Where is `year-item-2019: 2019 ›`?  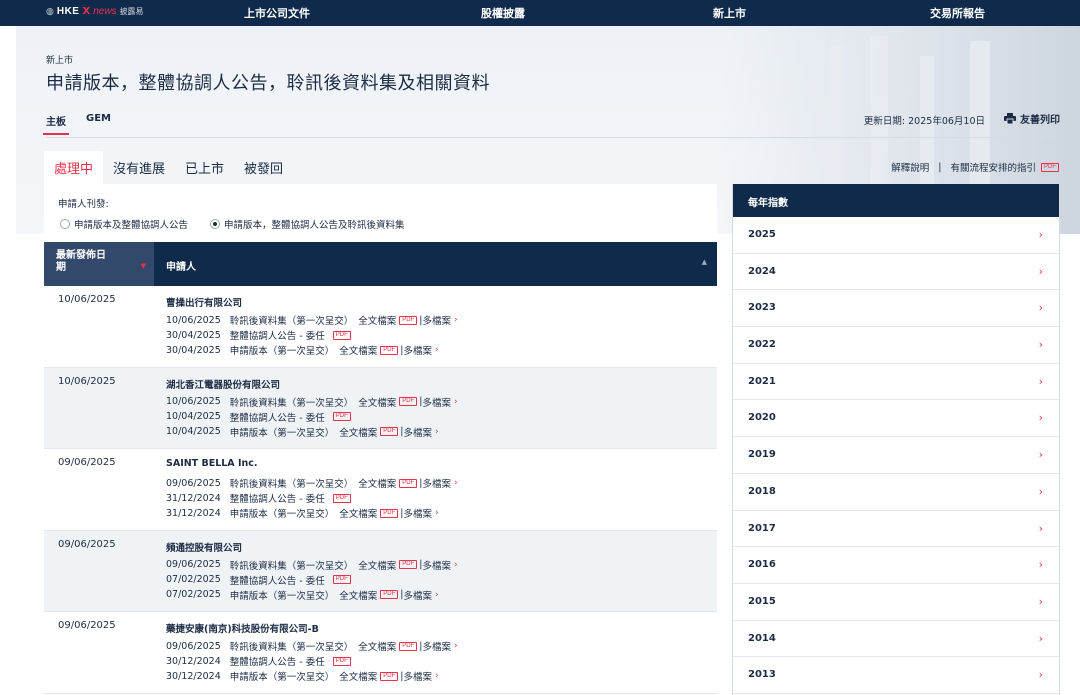
year-item-2019: 2019 › is located at coordinates (896, 455).